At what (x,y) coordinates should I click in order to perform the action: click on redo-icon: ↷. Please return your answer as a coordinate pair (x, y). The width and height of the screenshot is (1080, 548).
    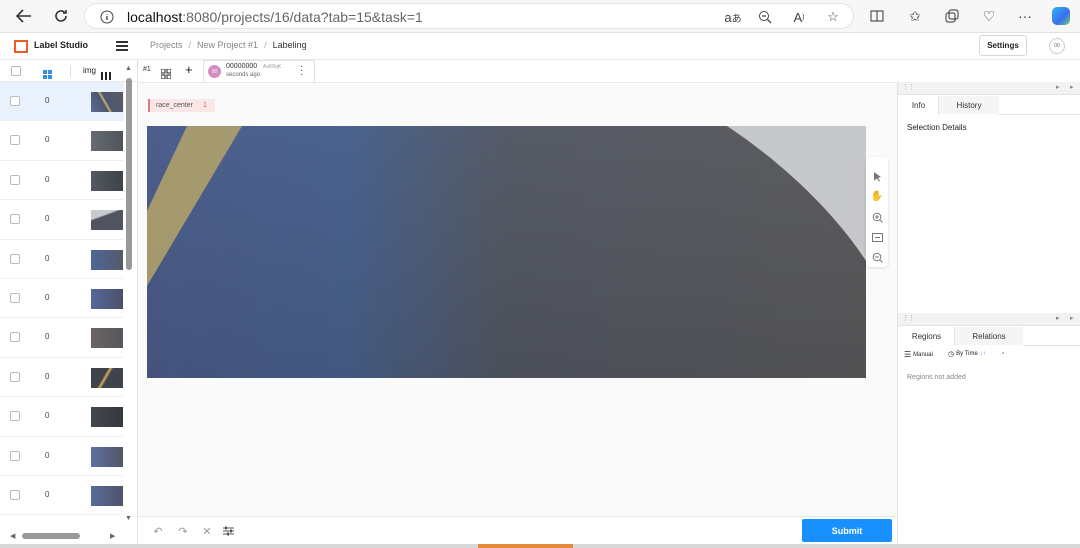
    Looking at the image, I should click on (183, 531).